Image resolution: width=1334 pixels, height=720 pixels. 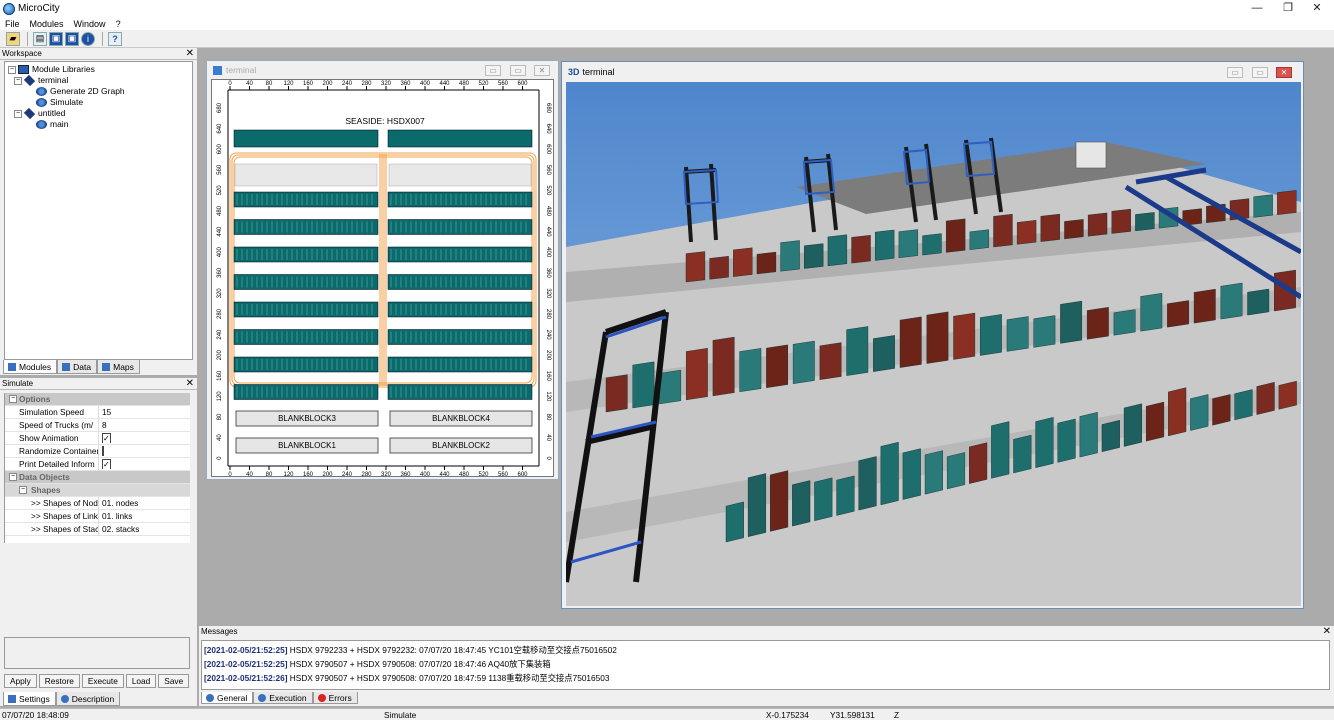 I want to click on apply-button: Apply, so click(x=20, y=681).